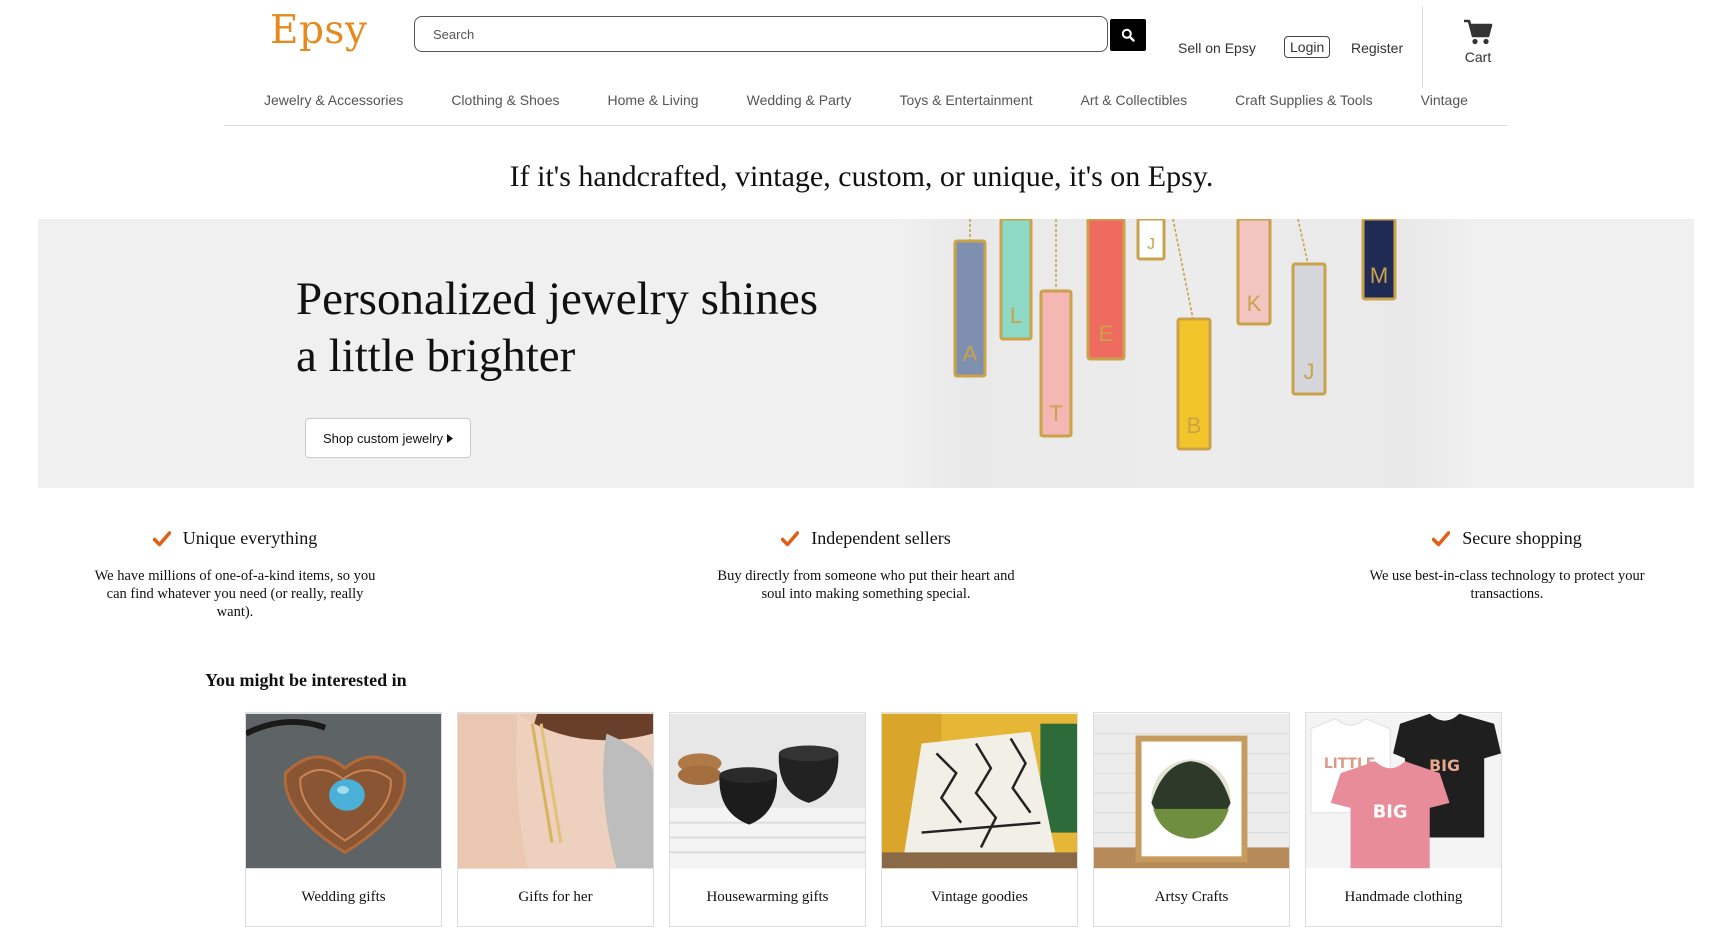 The image size is (1723, 941). I want to click on search-button, so click(1128, 35).